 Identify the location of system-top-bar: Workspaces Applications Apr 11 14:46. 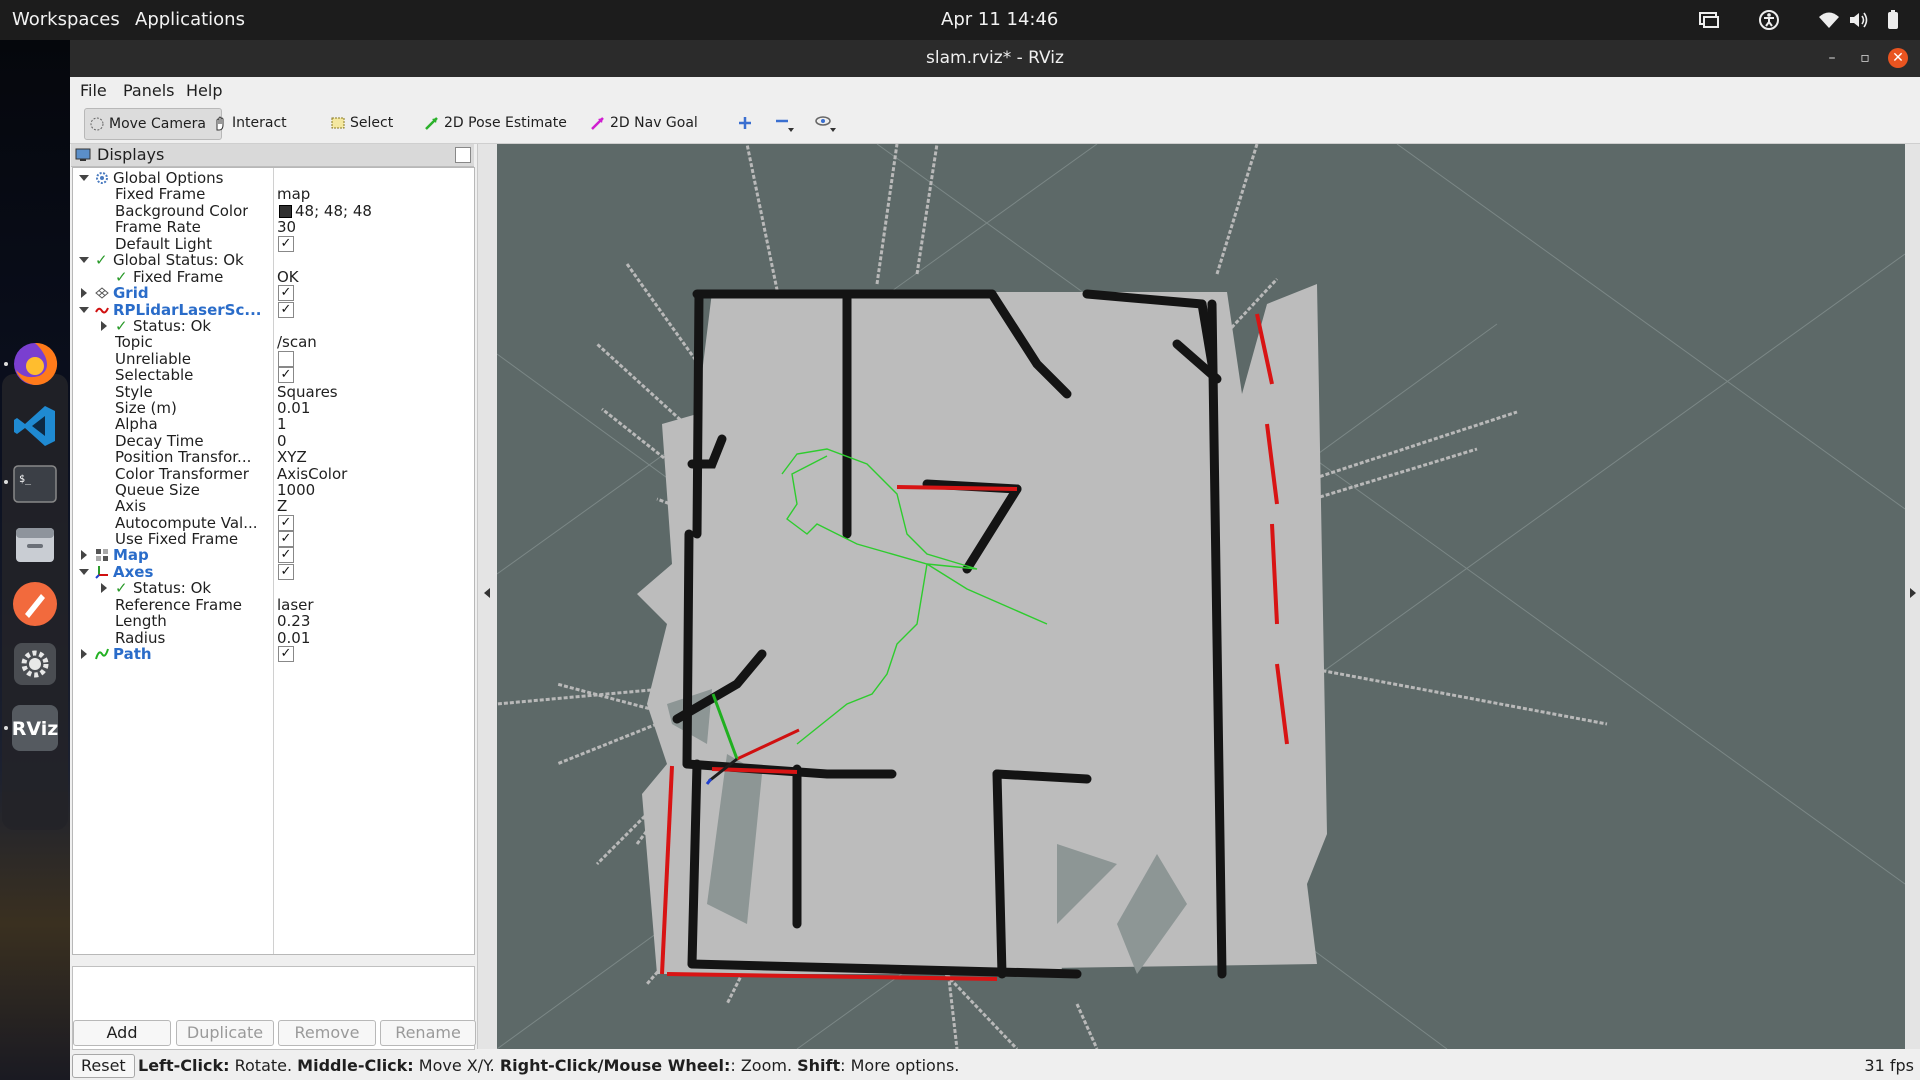
(960, 20).